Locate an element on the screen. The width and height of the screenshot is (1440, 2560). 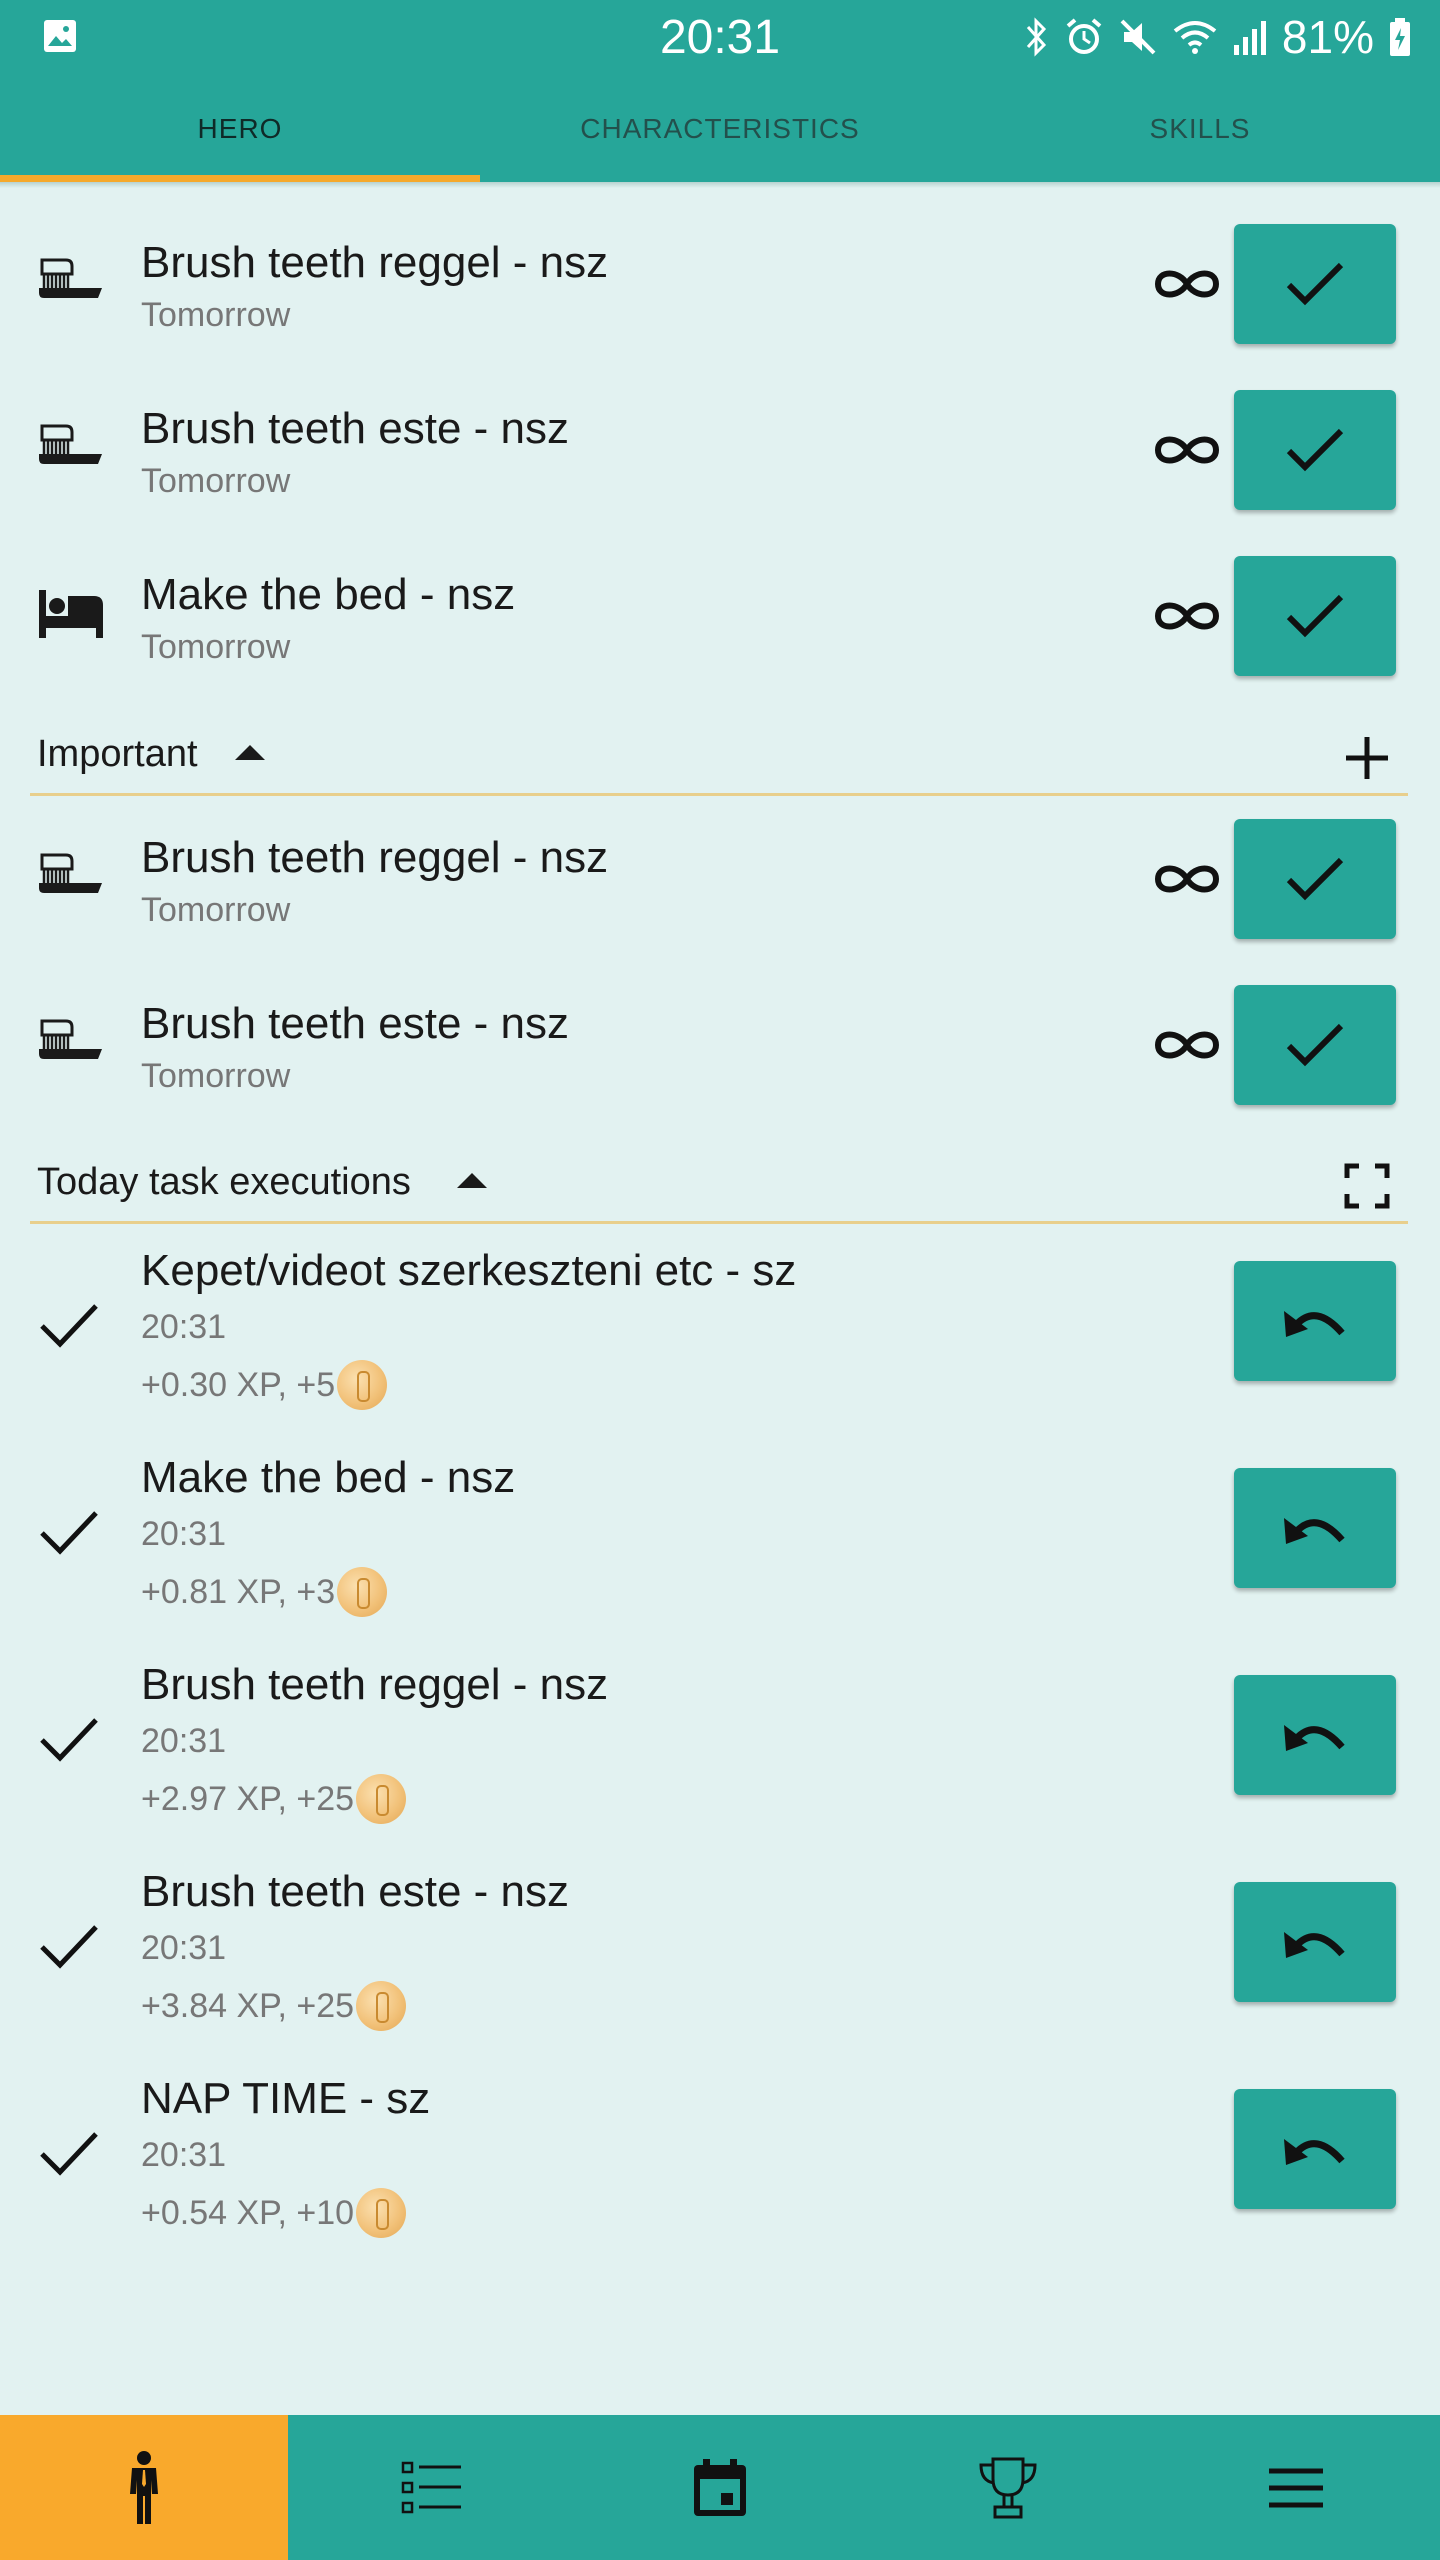
reward-text: +3.84 XP, +25 is located at coordinates (248, 2005).